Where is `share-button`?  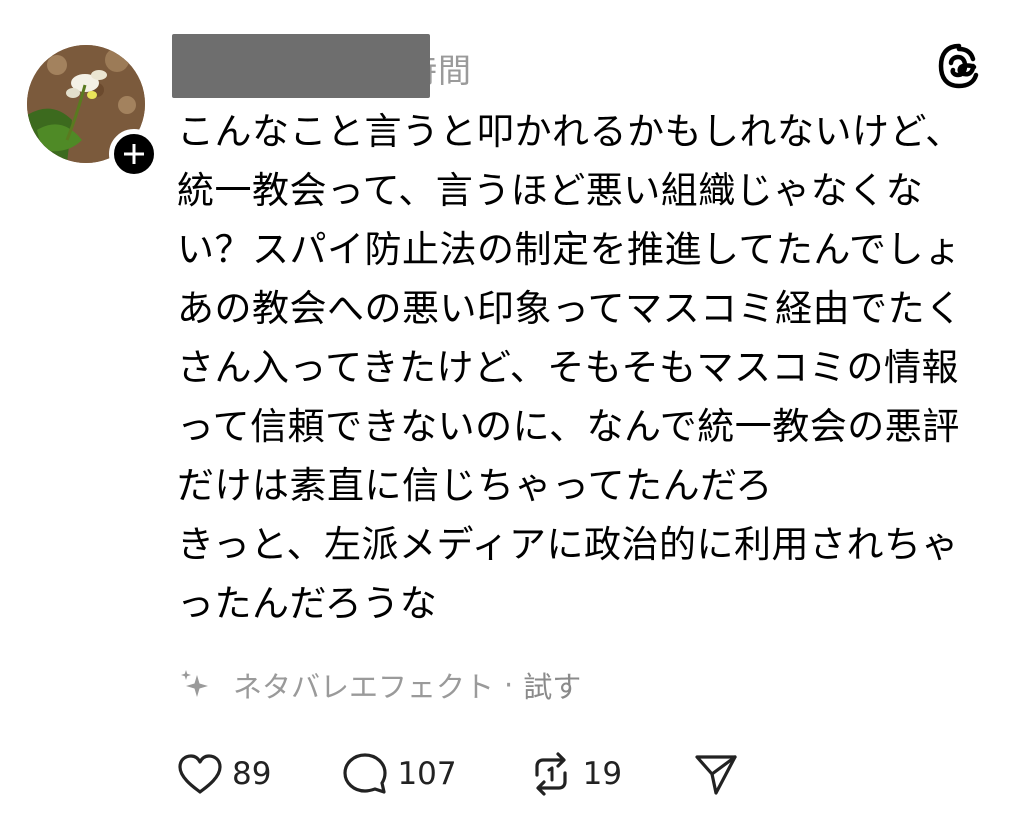
share-button is located at coordinates (716, 774).